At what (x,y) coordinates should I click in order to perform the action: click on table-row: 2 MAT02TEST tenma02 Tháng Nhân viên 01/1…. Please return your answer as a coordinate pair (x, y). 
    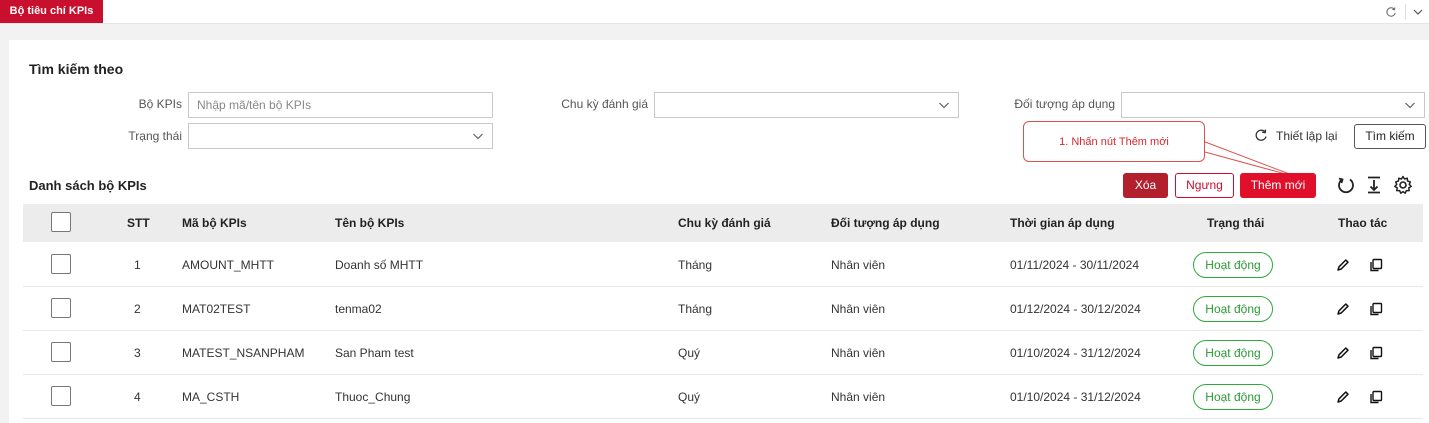
    Looking at the image, I should click on (723, 309).